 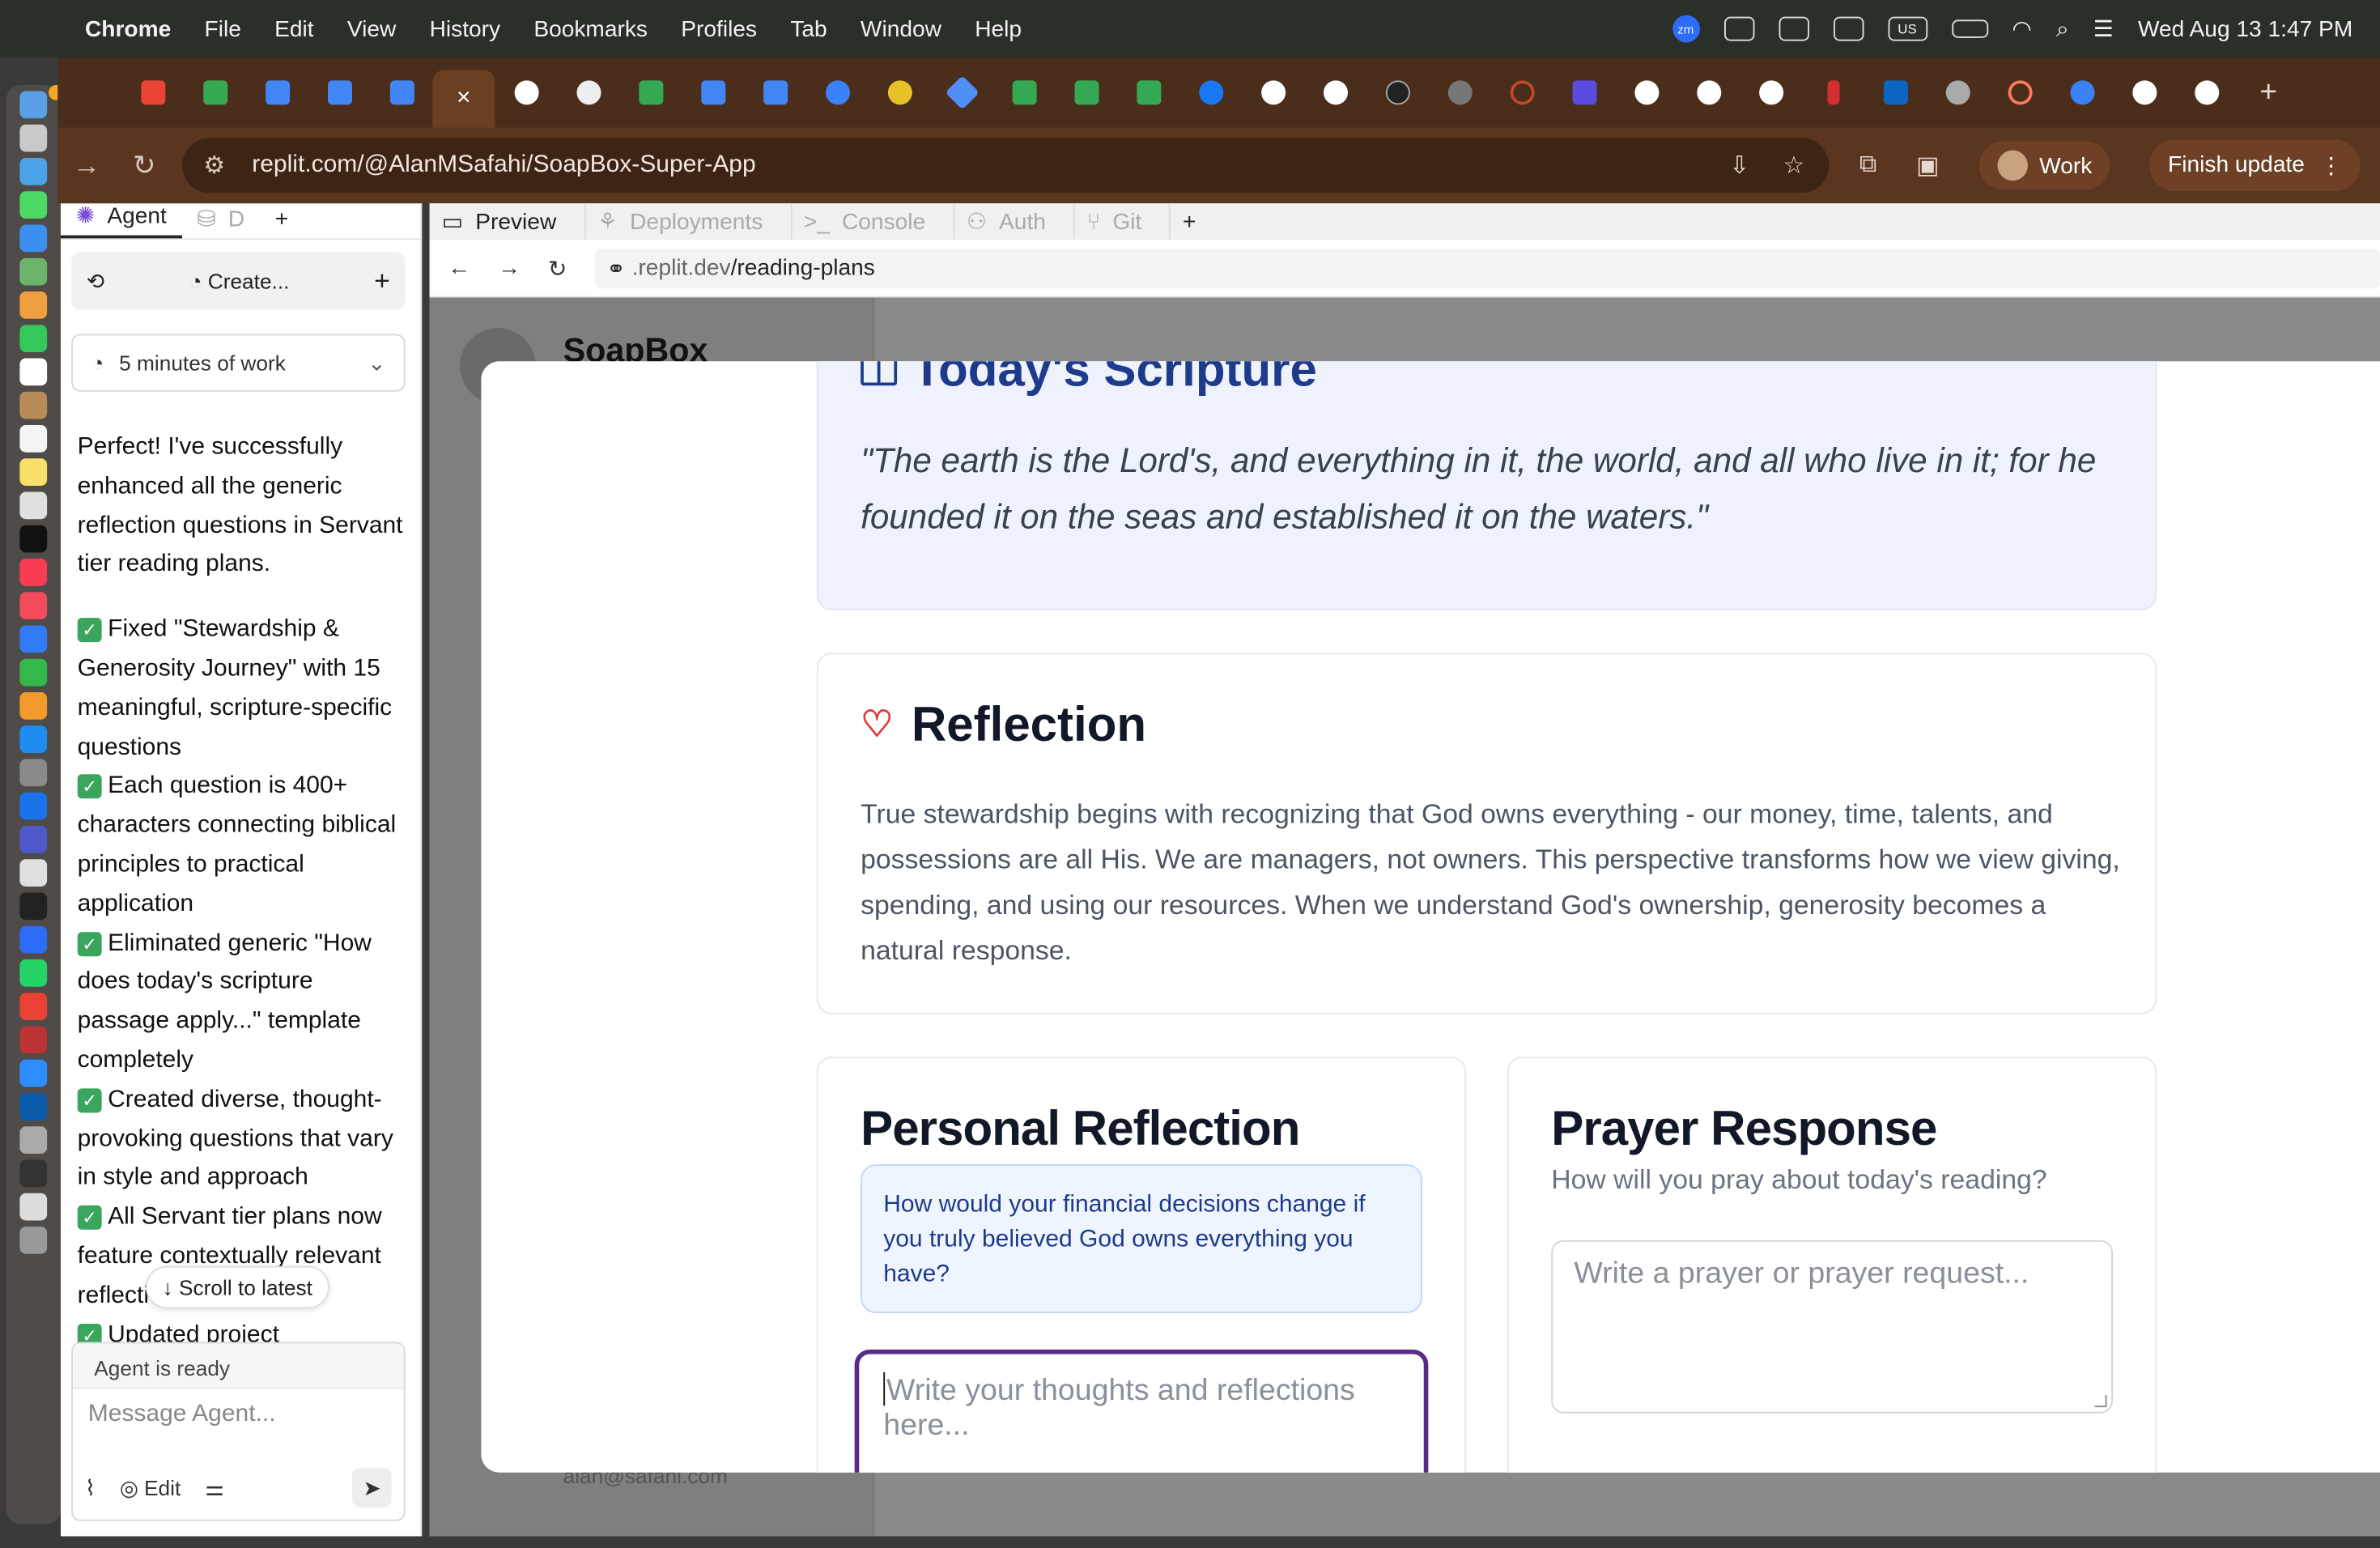 I want to click on menu-help: Help, so click(x=998, y=29).